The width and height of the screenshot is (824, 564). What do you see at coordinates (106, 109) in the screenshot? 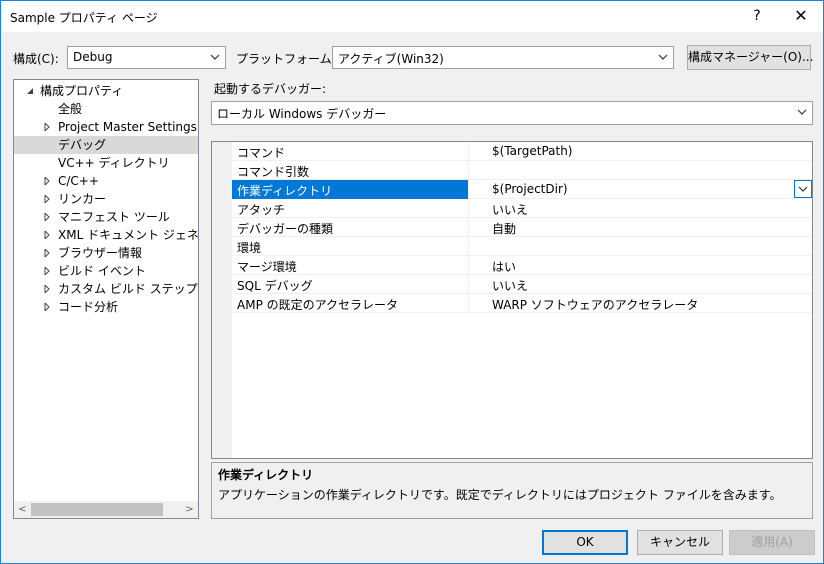
I see `tree-item-general: 全般` at bounding box center [106, 109].